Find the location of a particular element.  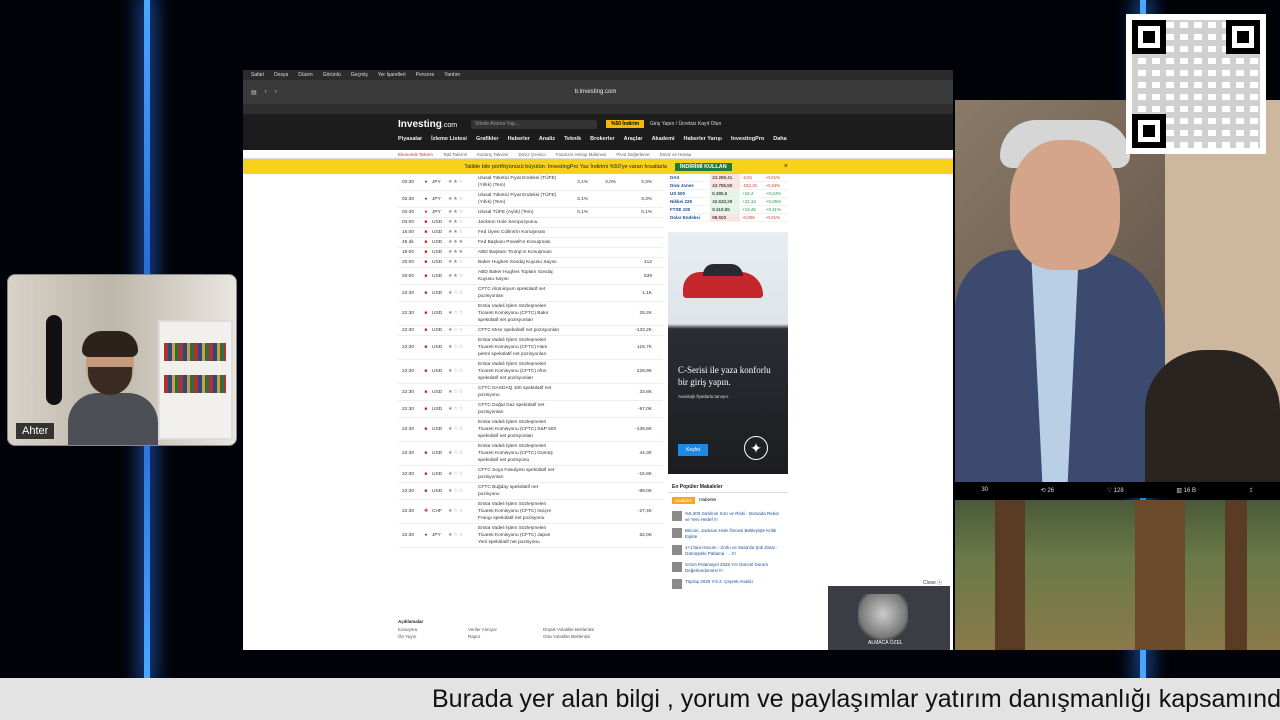

nav-item: Araçlar is located at coordinates (633, 139).